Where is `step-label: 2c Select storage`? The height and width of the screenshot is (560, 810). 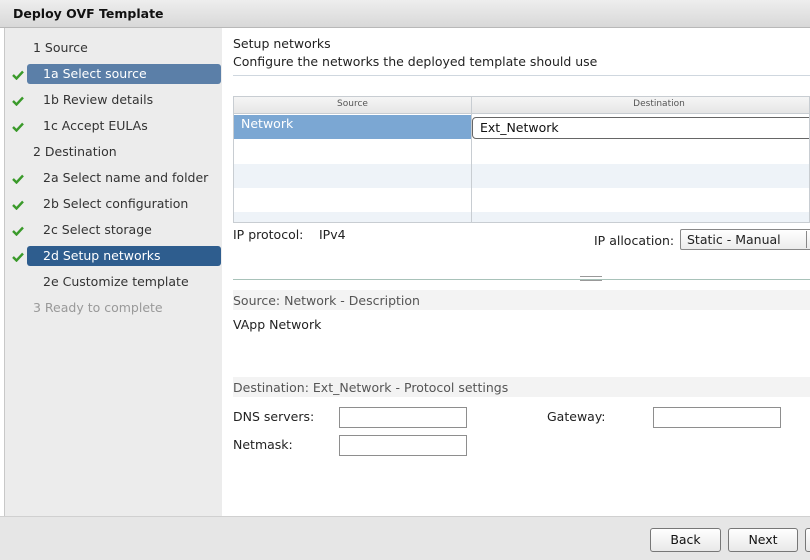 step-label: 2c Select storage is located at coordinates (97, 229).